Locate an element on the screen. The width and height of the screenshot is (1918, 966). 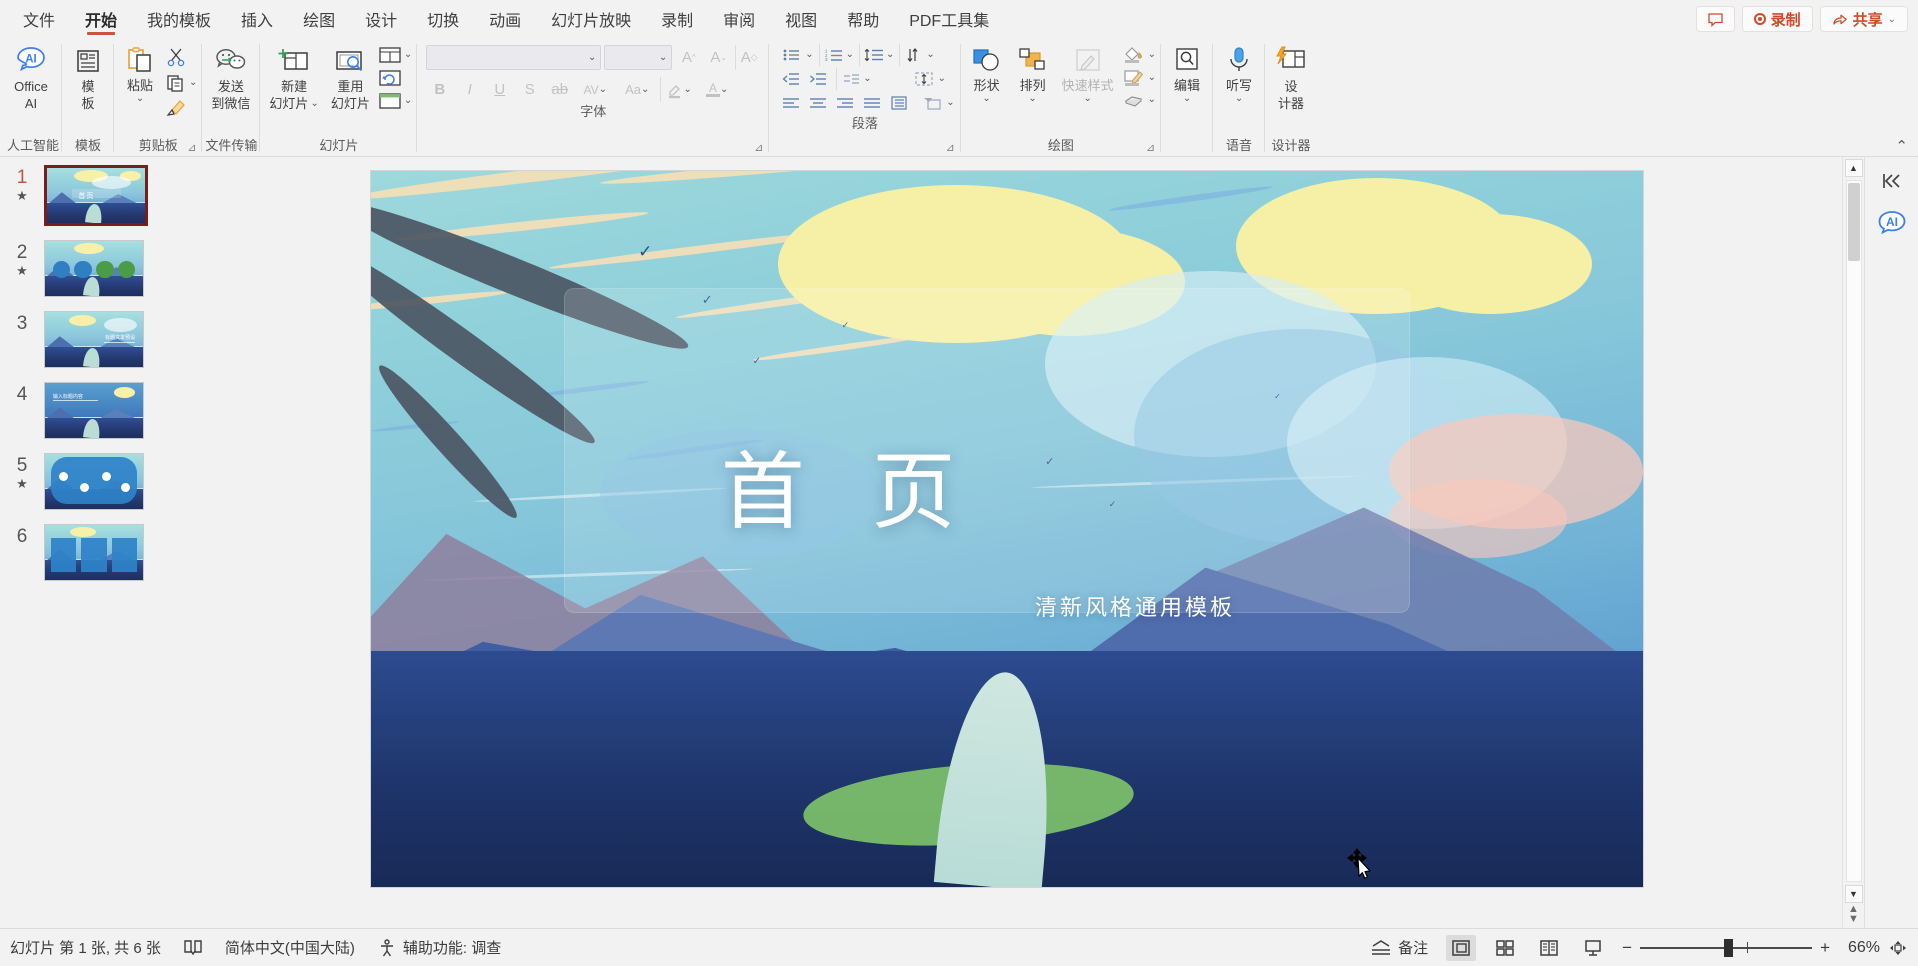
scrollbar-track is located at coordinates (1853, 531).